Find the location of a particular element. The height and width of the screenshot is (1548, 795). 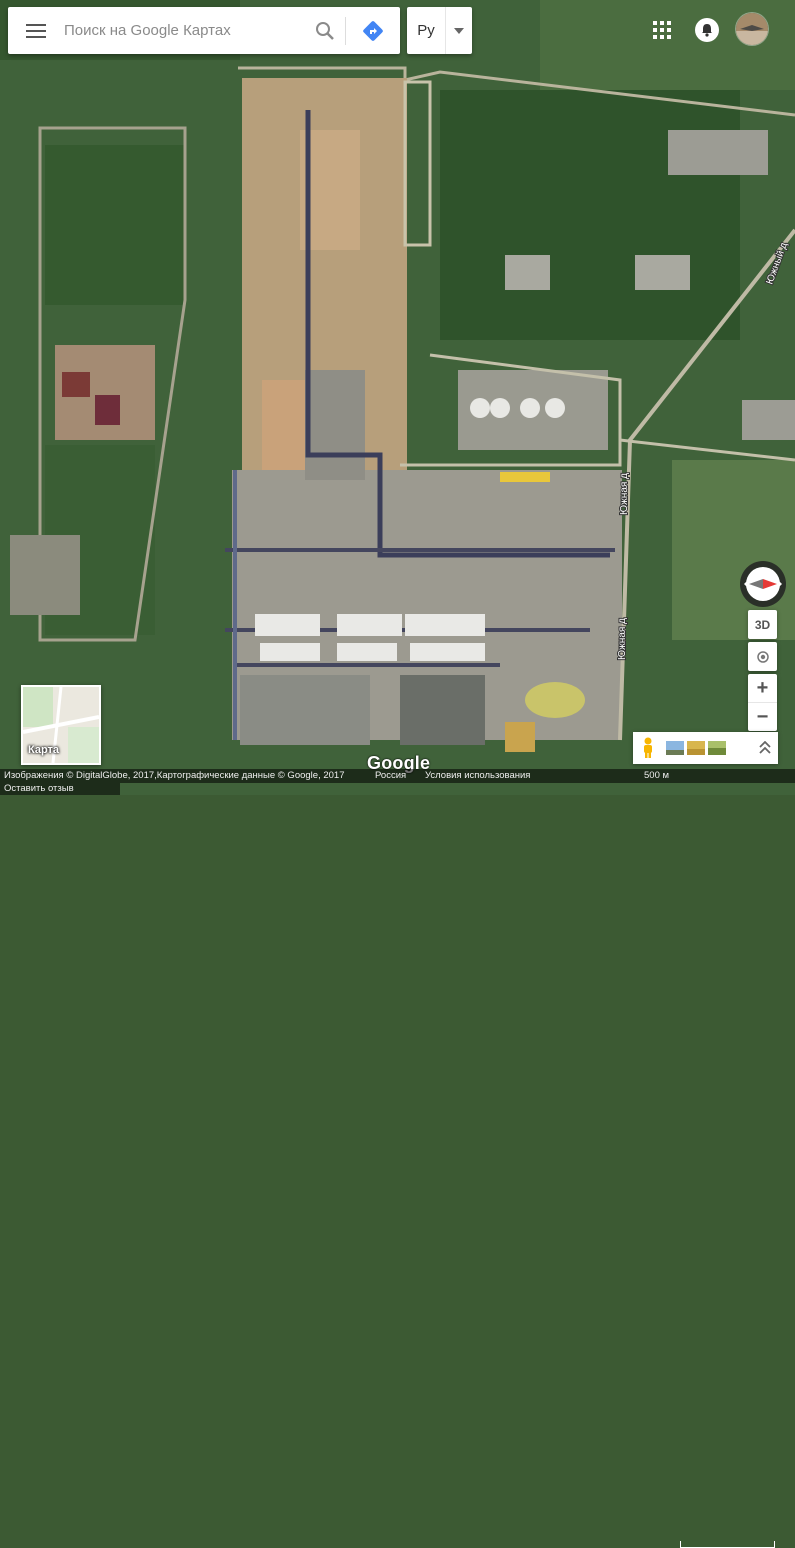

avatar-image is located at coordinates (752, 29).